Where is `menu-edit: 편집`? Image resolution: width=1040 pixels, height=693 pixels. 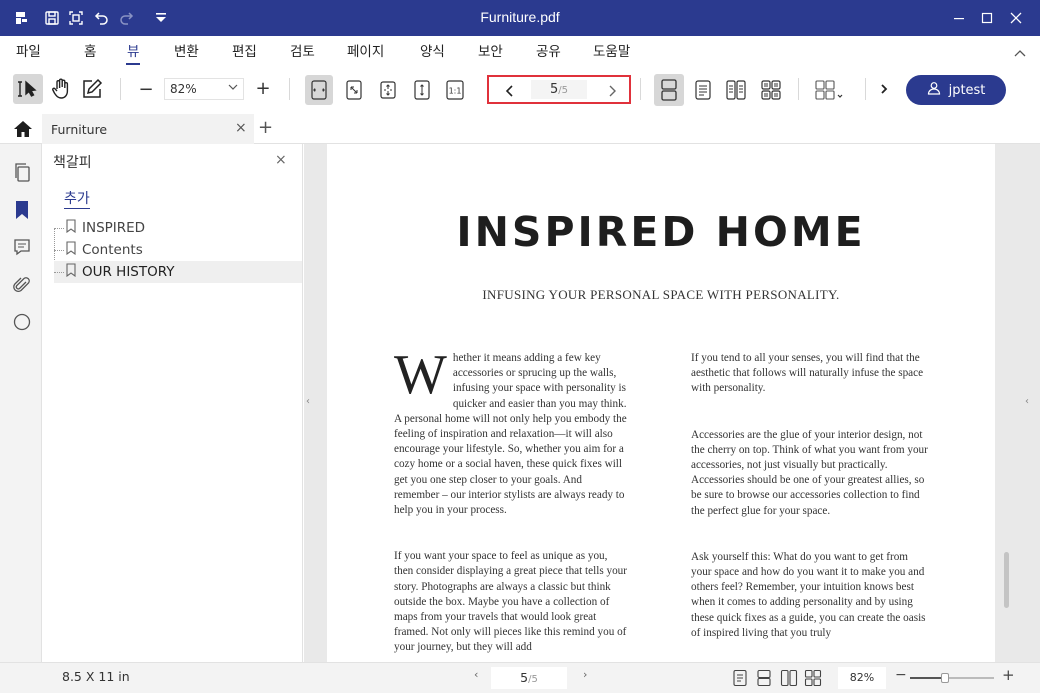
menu-edit: 편집 is located at coordinates (244, 50).